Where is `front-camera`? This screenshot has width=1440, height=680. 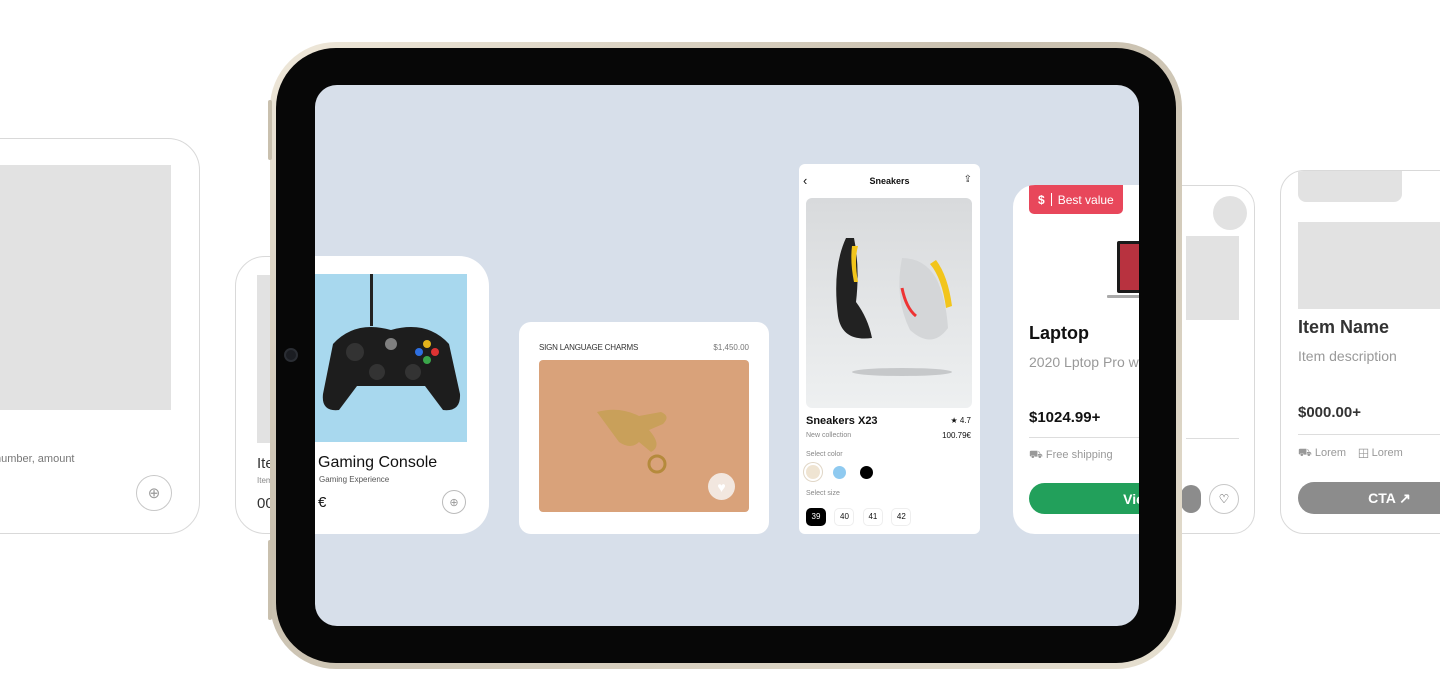
front-camera is located at coordinates (291, 355).